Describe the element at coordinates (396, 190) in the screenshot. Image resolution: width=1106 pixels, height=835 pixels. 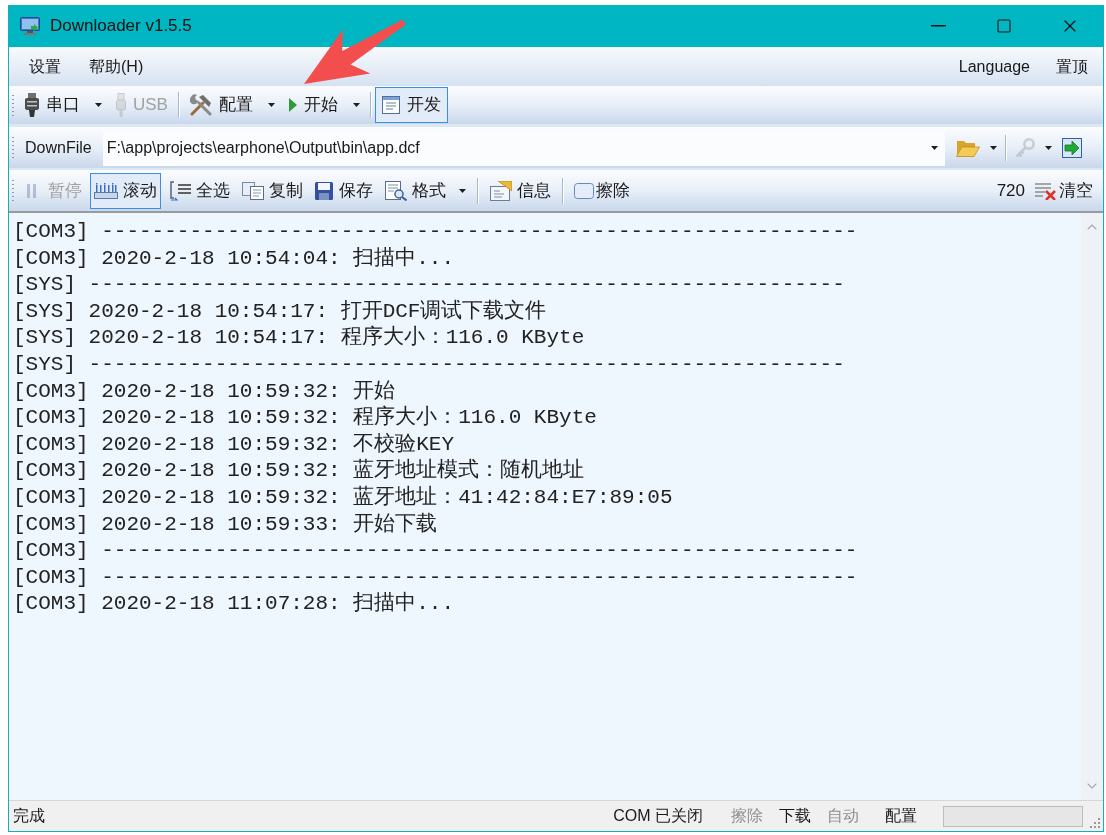
I see `document-search-icon` at that location.